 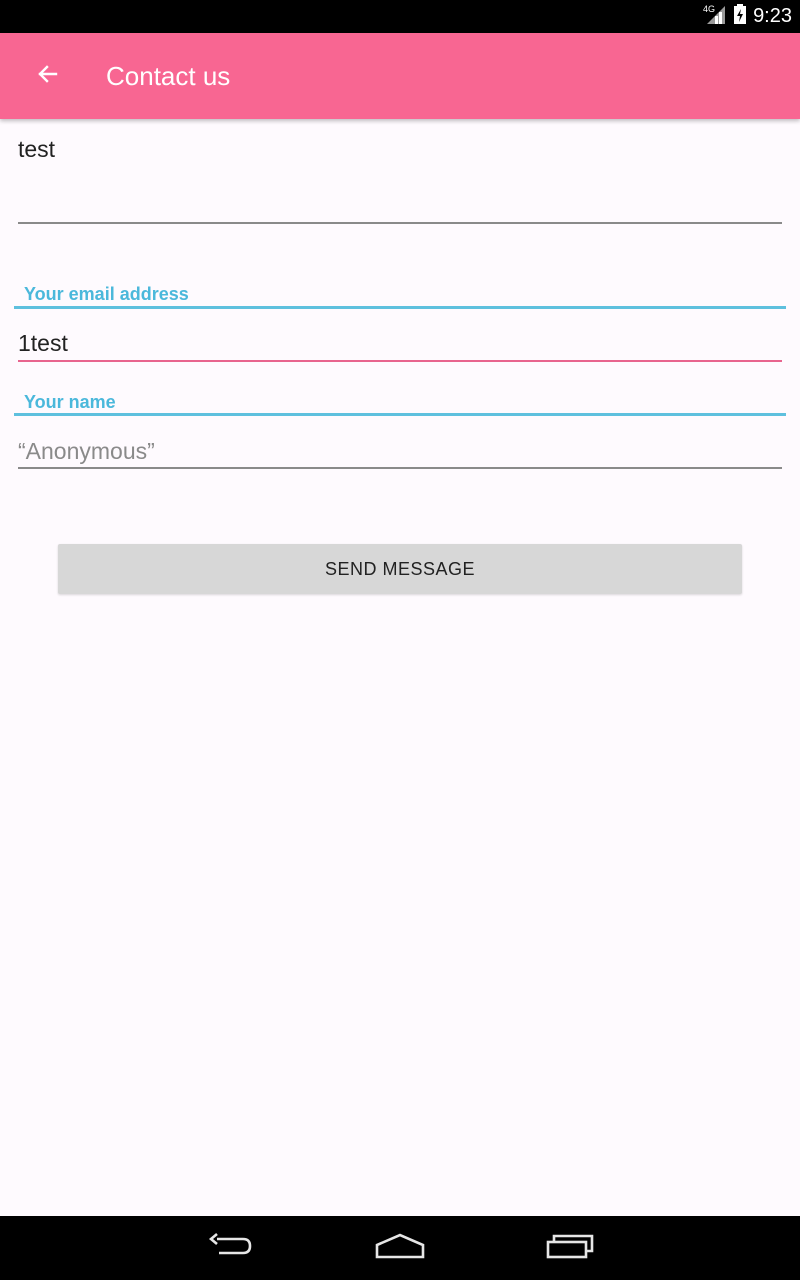 What do you see at coordinates (86, 451) in the screenshot?
I see `name-field-placeholder: “Anonymous”` at bounding box center [86, 451].